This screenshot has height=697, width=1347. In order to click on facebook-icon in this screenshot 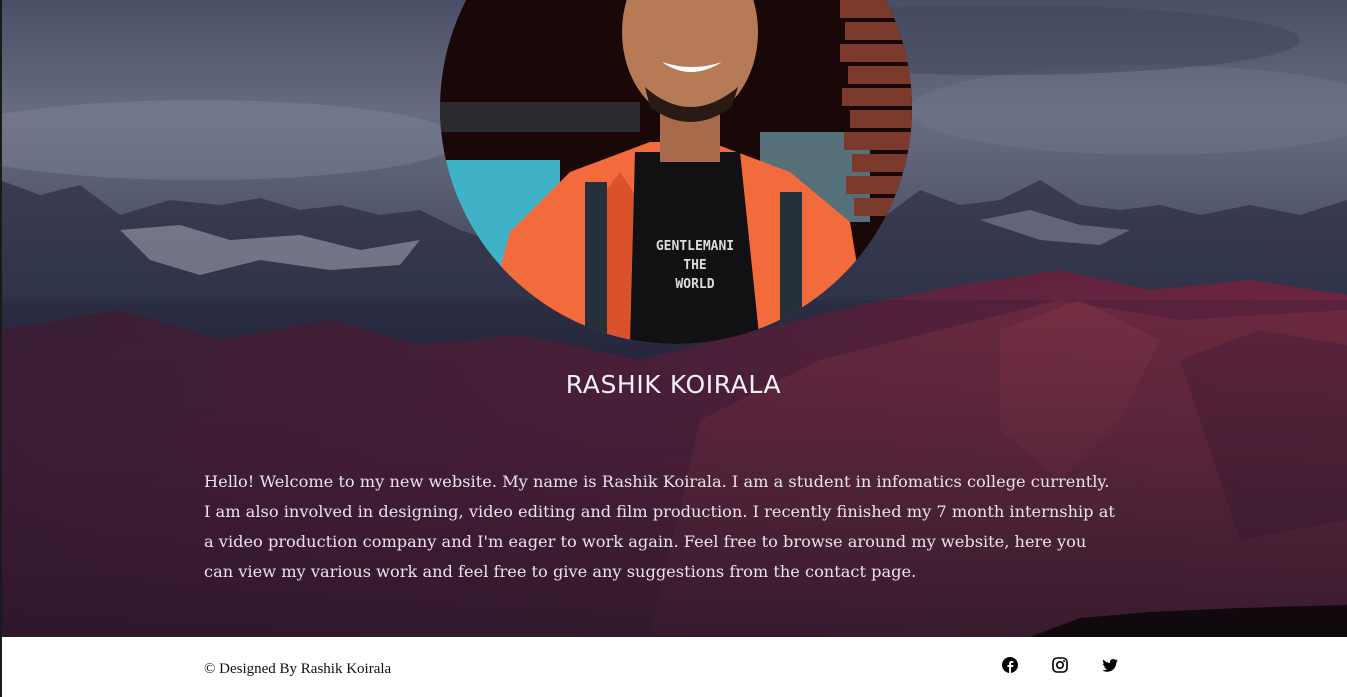, I will do `click(1010, 665)`.